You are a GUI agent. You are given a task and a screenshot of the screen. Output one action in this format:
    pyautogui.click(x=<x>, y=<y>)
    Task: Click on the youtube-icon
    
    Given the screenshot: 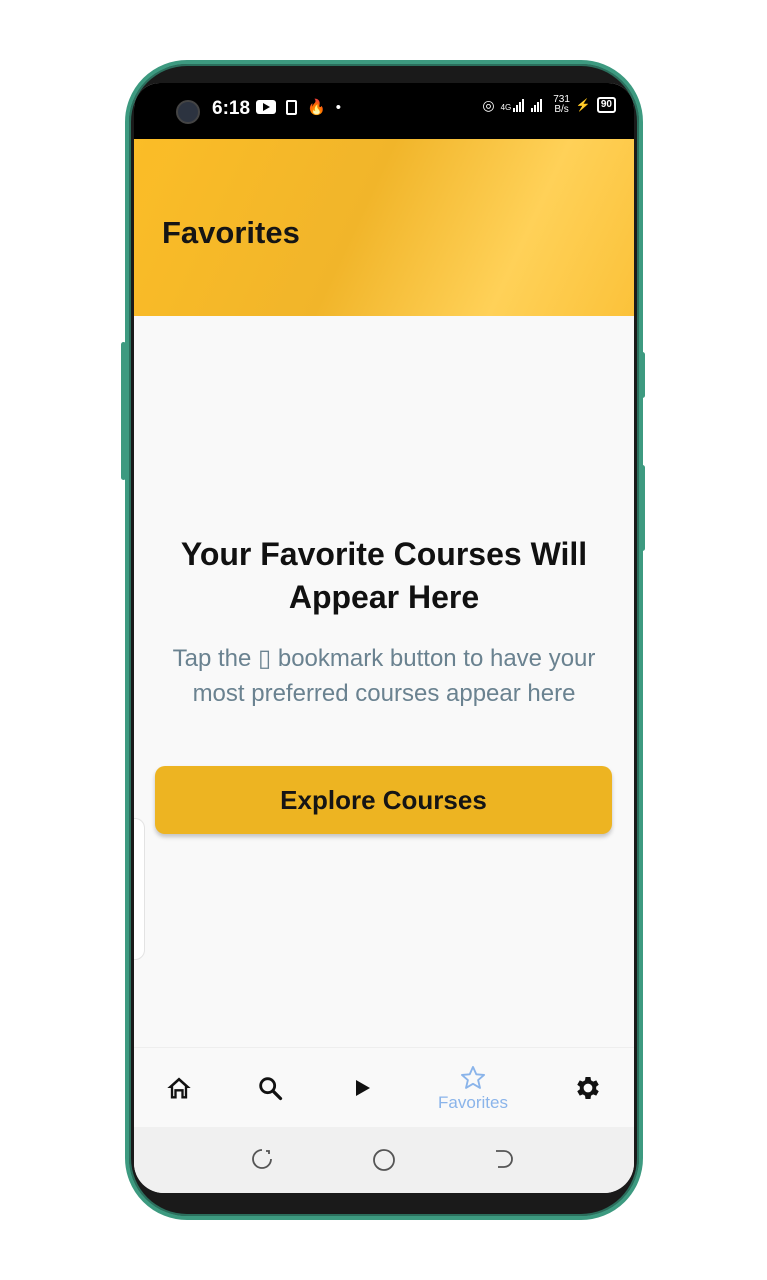 What is the action you would take?
    pyautogui.click(x=266, y=107)
    